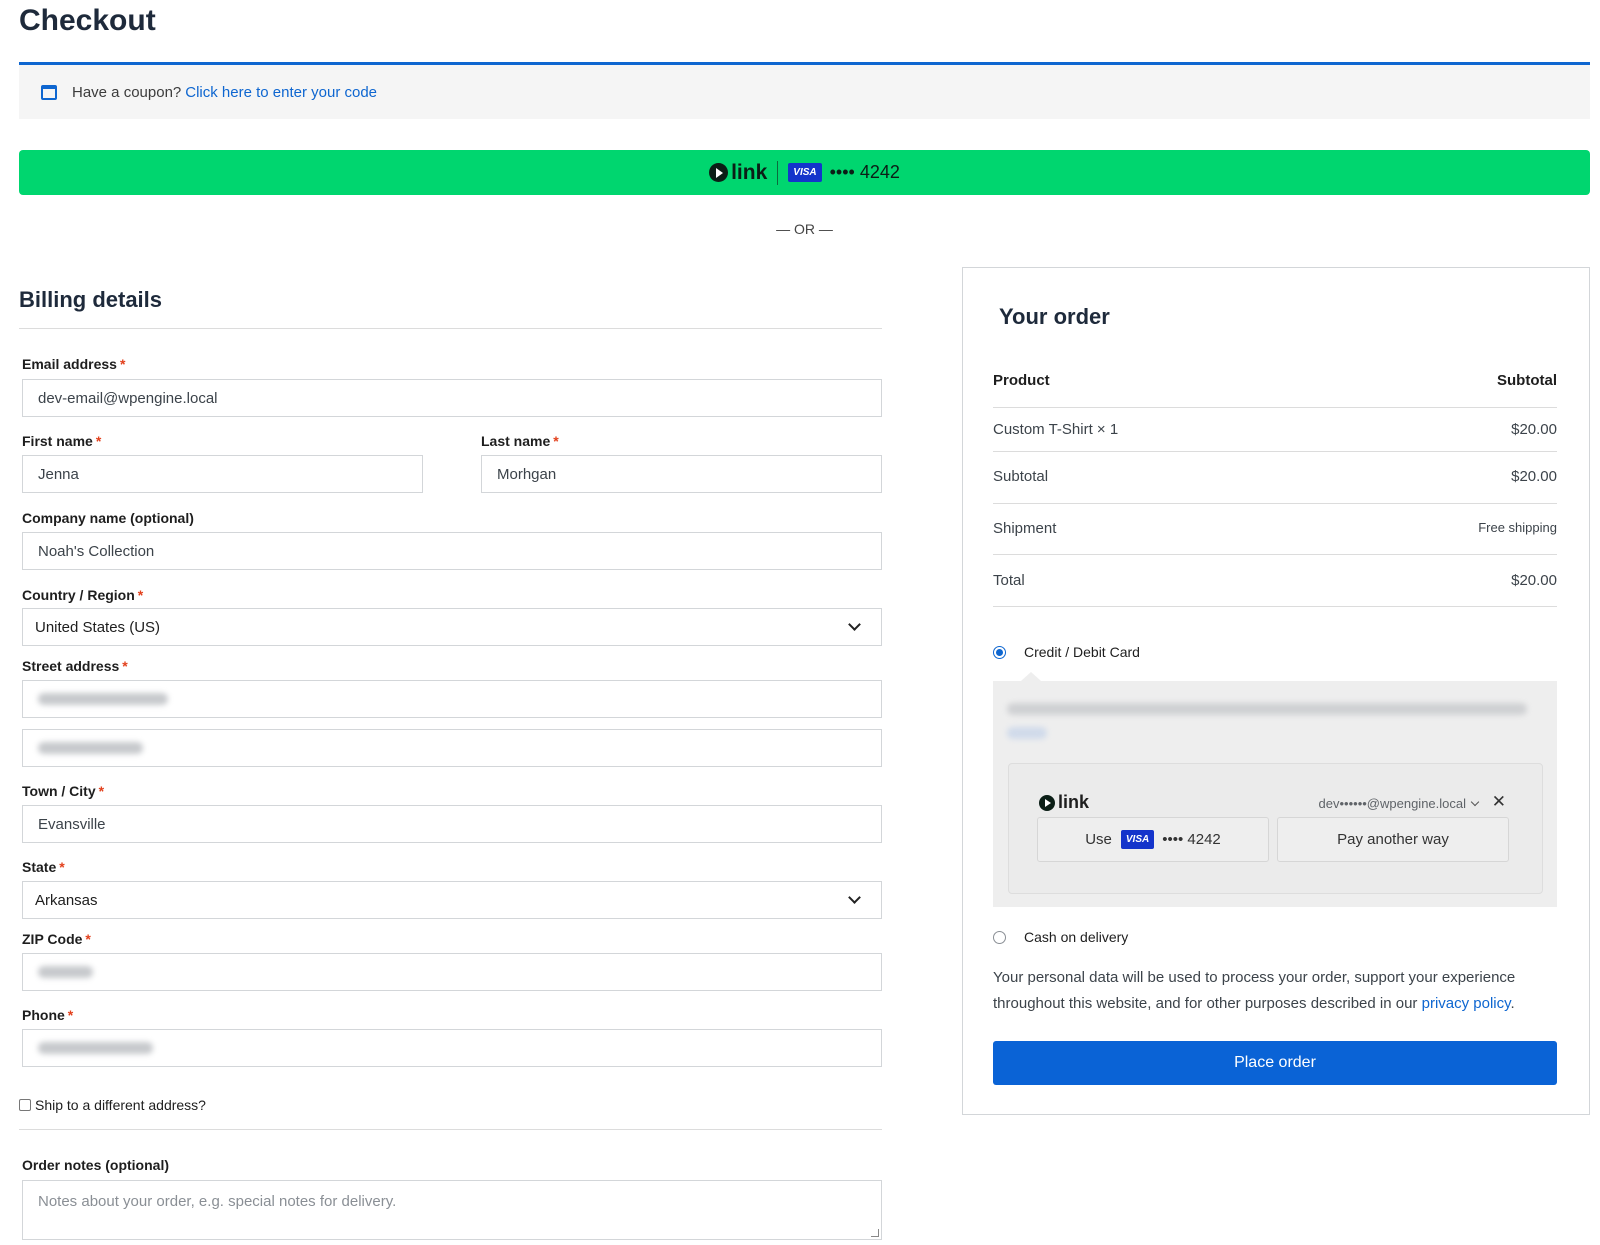 The width and height of the screenshot is (1600, 1245). Describe the element at coordinates (1275, 429) in the screenshot. I see `table-row: Custom T-Shirt × 1 $20.00` at that location.